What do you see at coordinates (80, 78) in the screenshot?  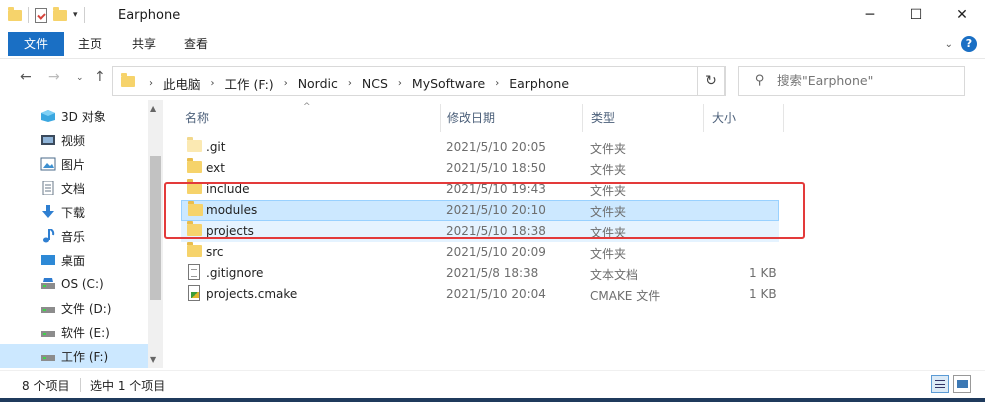 I see `recent-locations-dropdown-icon: ⌄` at bounding box center [80, 78].